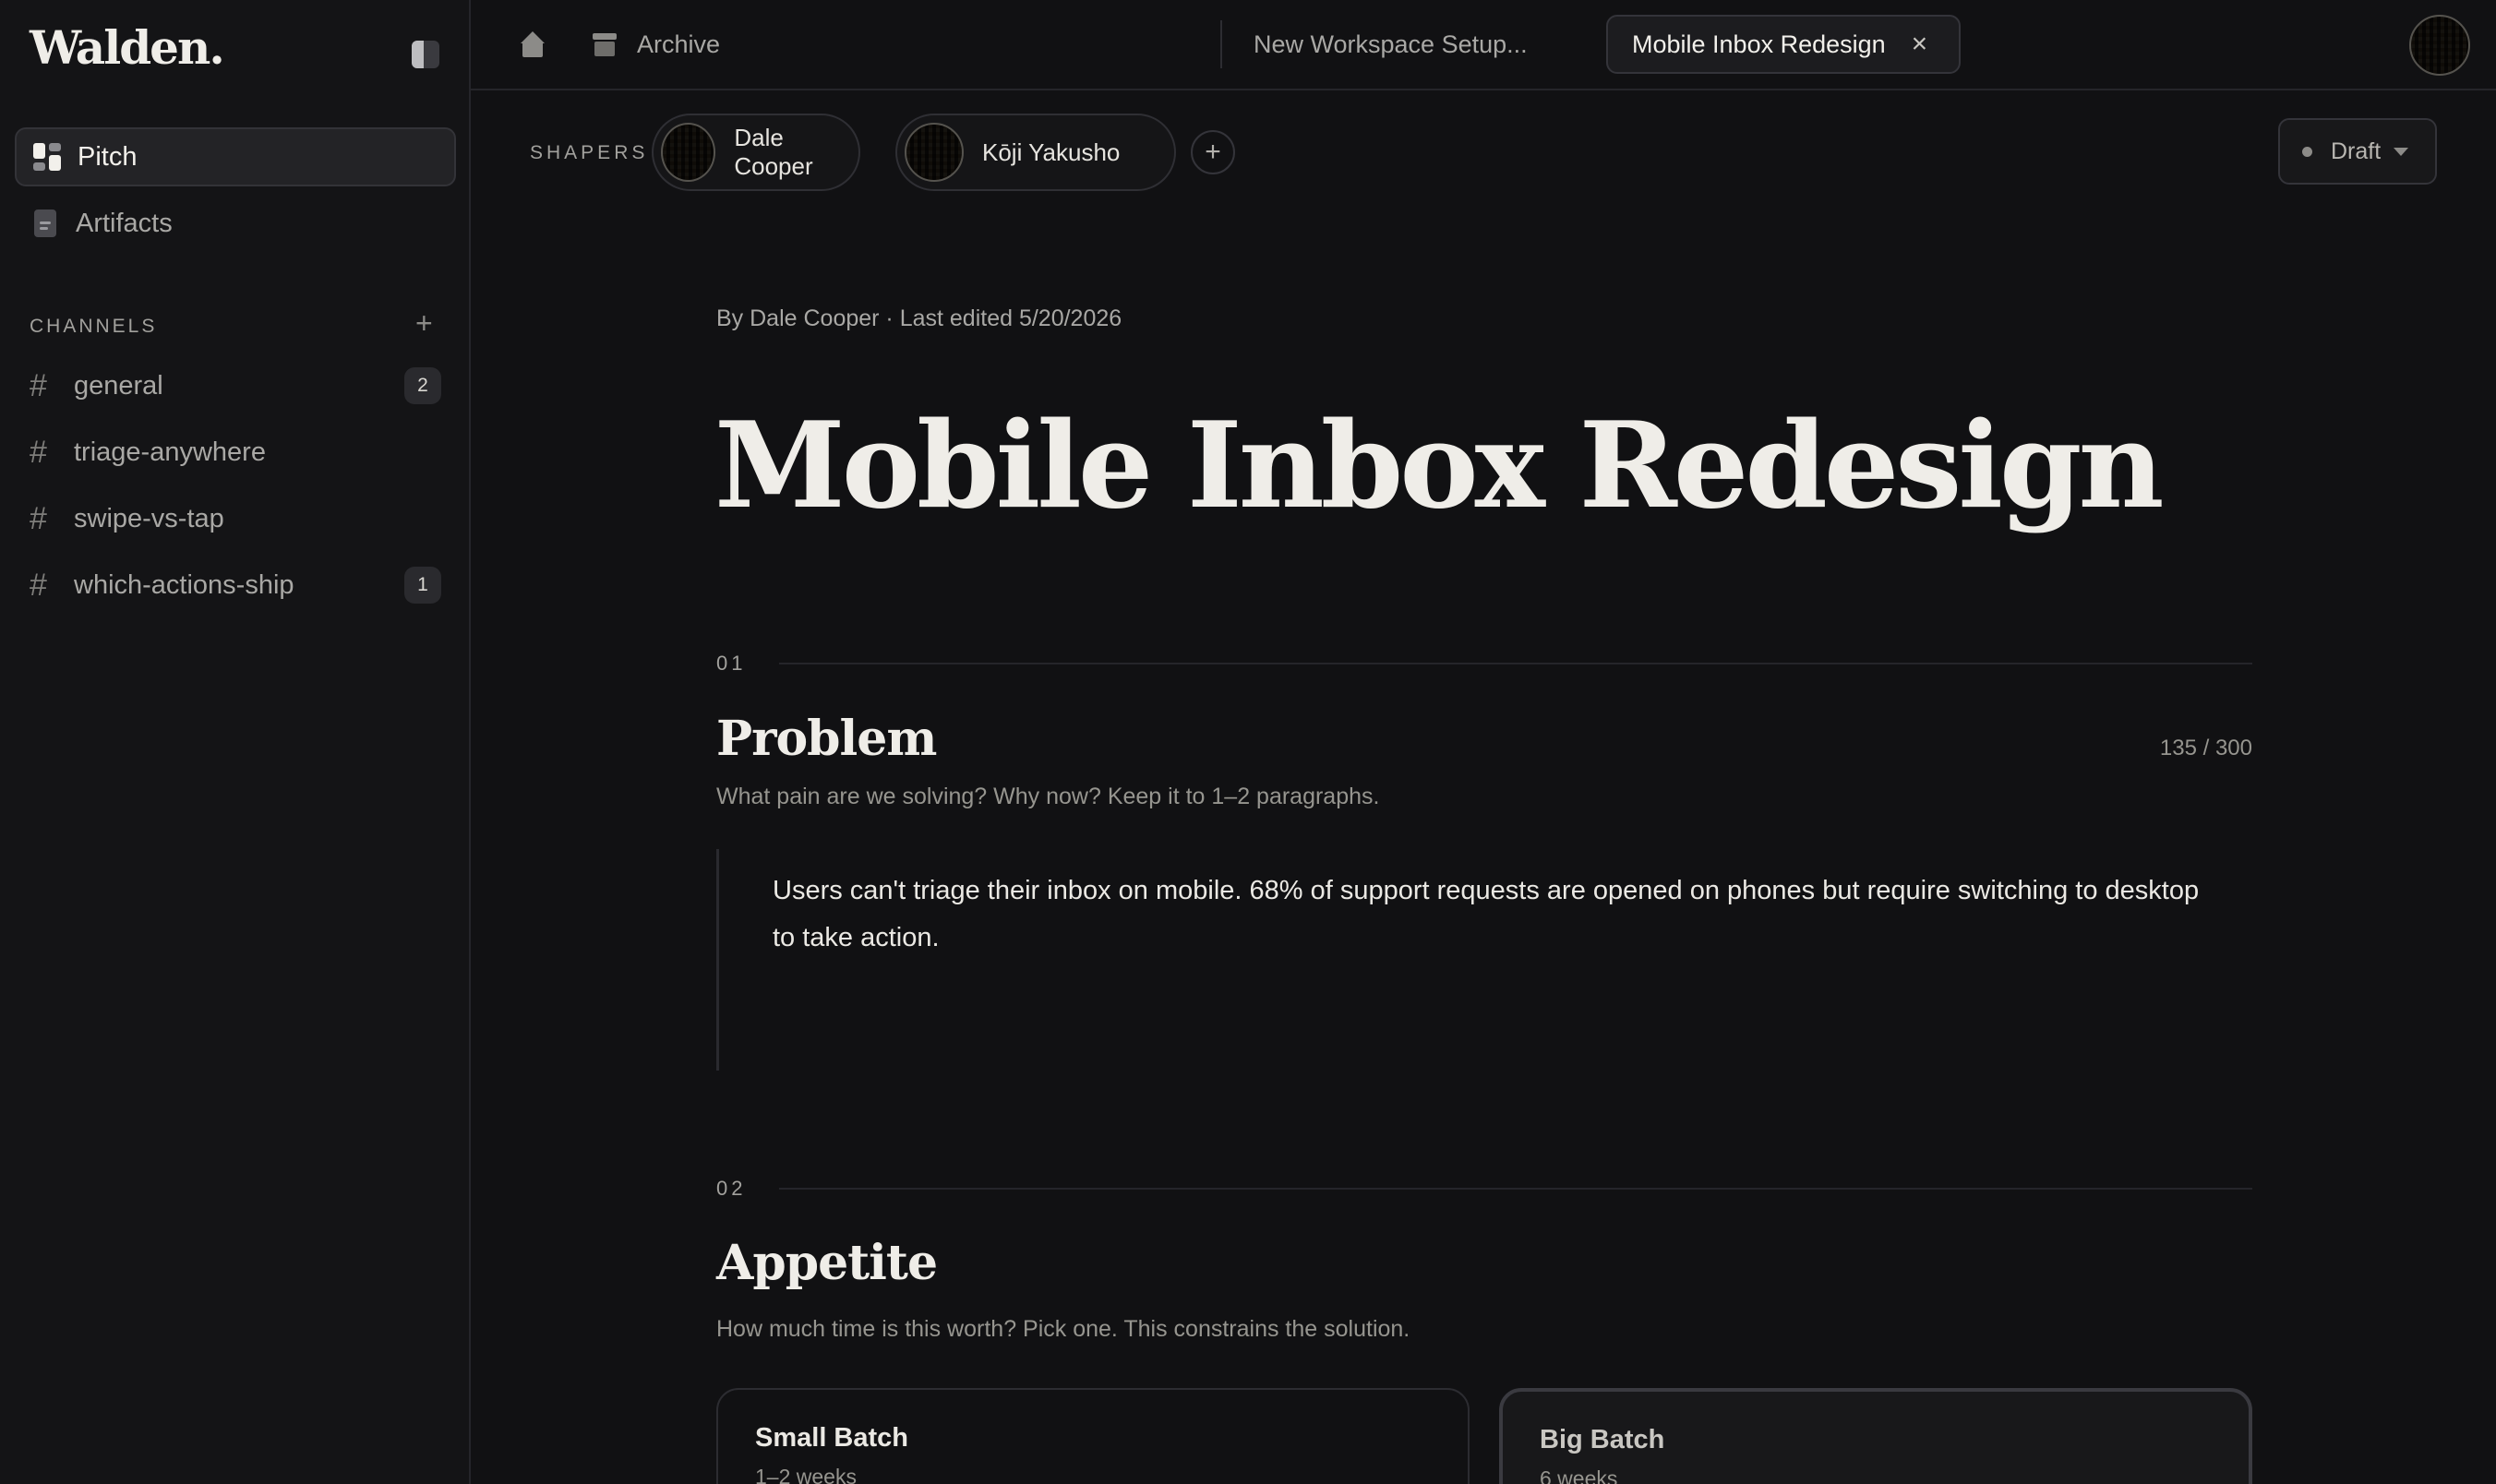 This screenshot has height=1484, width=2496. What do you see at coordinates (422, 585) in the screenshot?
I see `unread-badge: 1` at bounding box center [422, 585].